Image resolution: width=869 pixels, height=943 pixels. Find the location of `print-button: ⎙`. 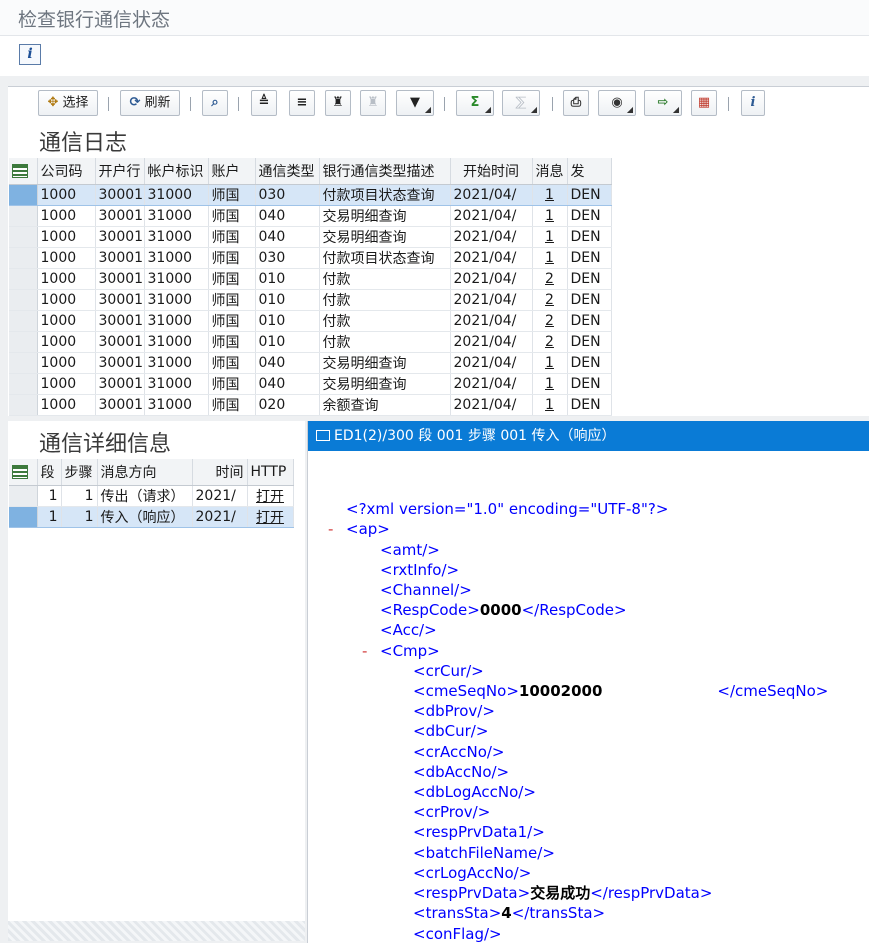

print-button: ⎙ is located at coordinates (576, 103).